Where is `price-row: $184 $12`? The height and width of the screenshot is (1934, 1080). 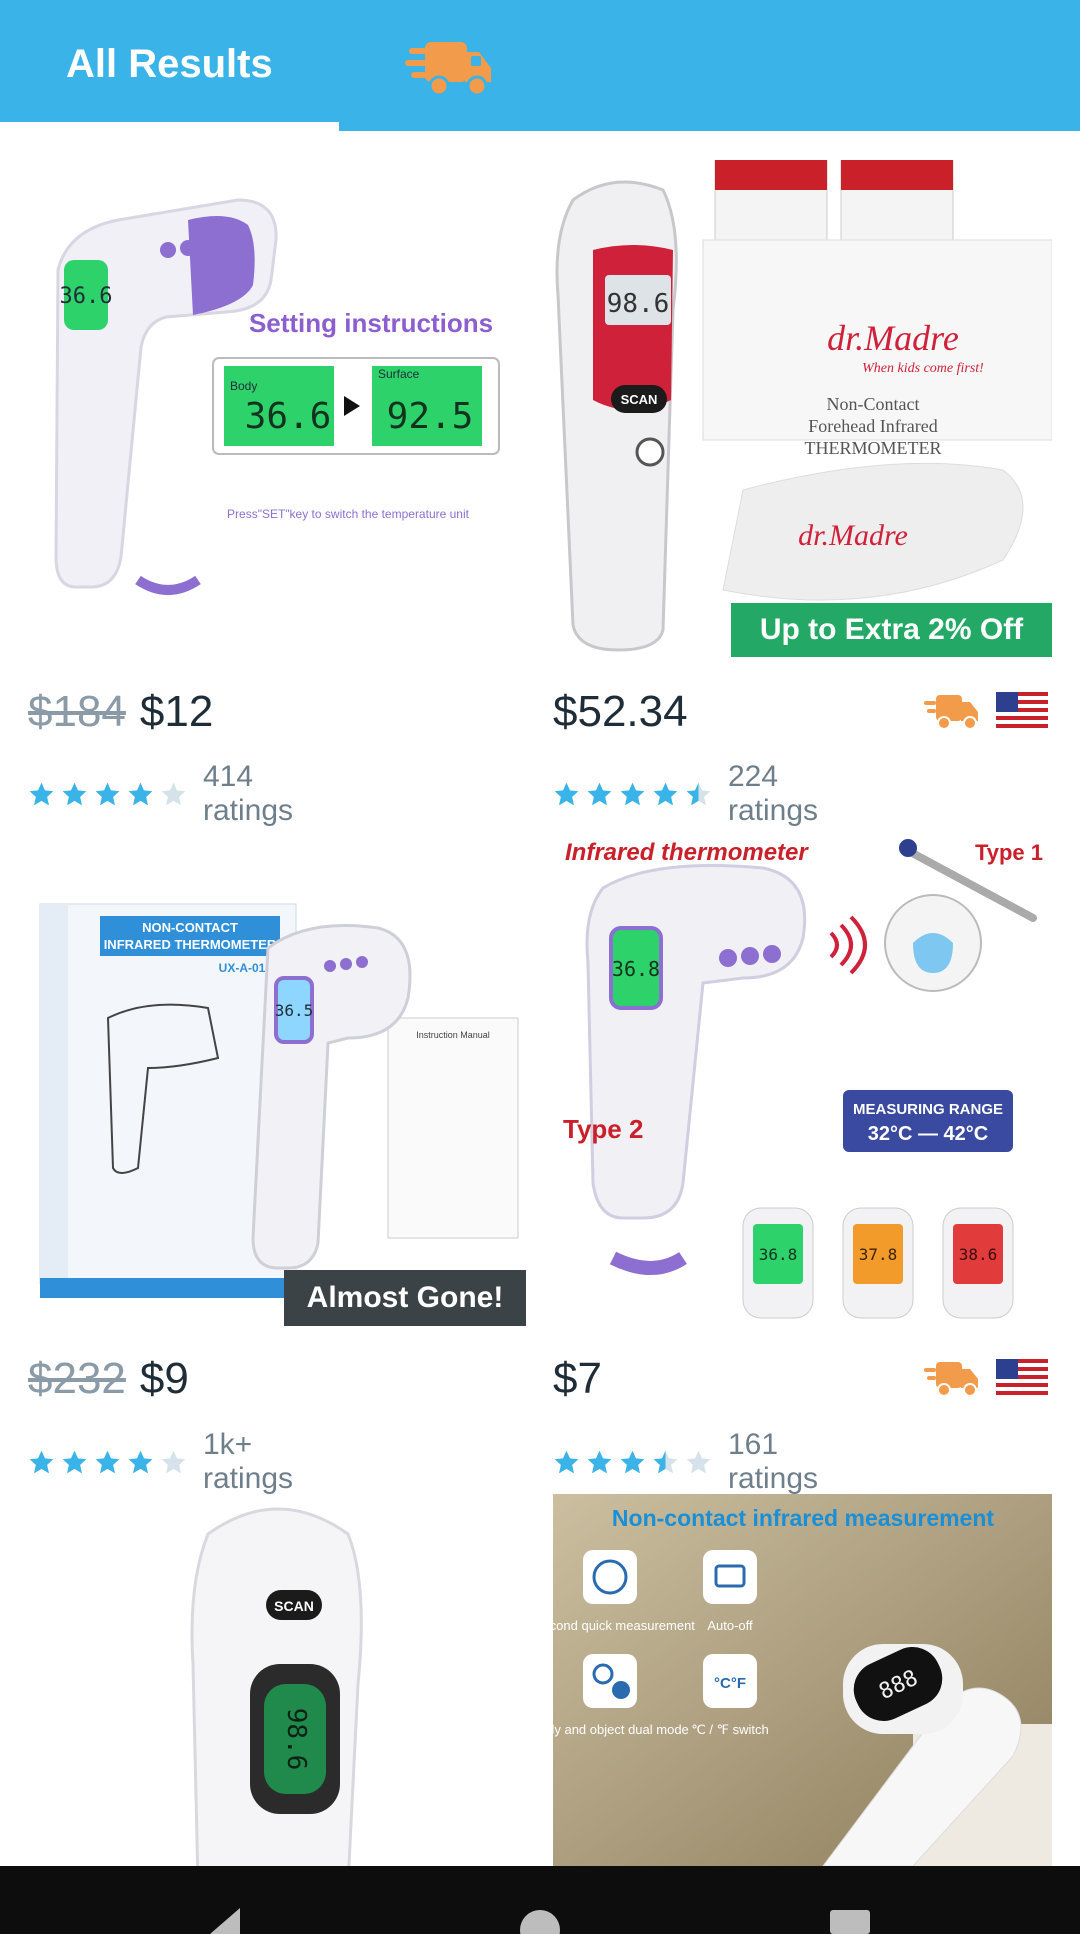
price-row: $184 $12 is located at coordinates (120, 712).